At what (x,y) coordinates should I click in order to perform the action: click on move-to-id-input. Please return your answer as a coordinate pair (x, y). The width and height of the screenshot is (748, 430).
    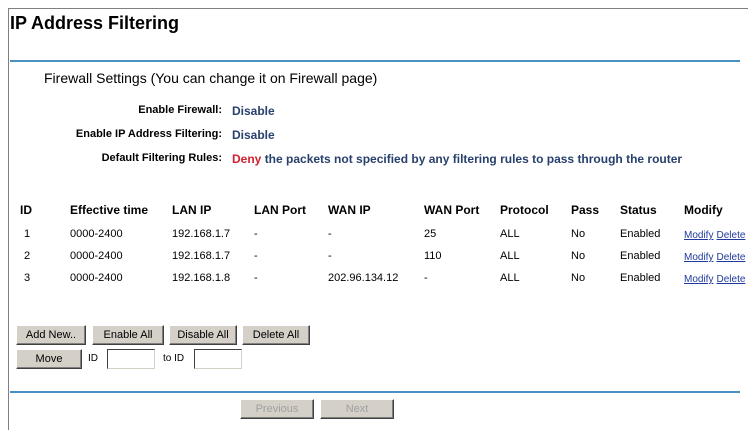
    Looking at the image, I should click on (218, 359).